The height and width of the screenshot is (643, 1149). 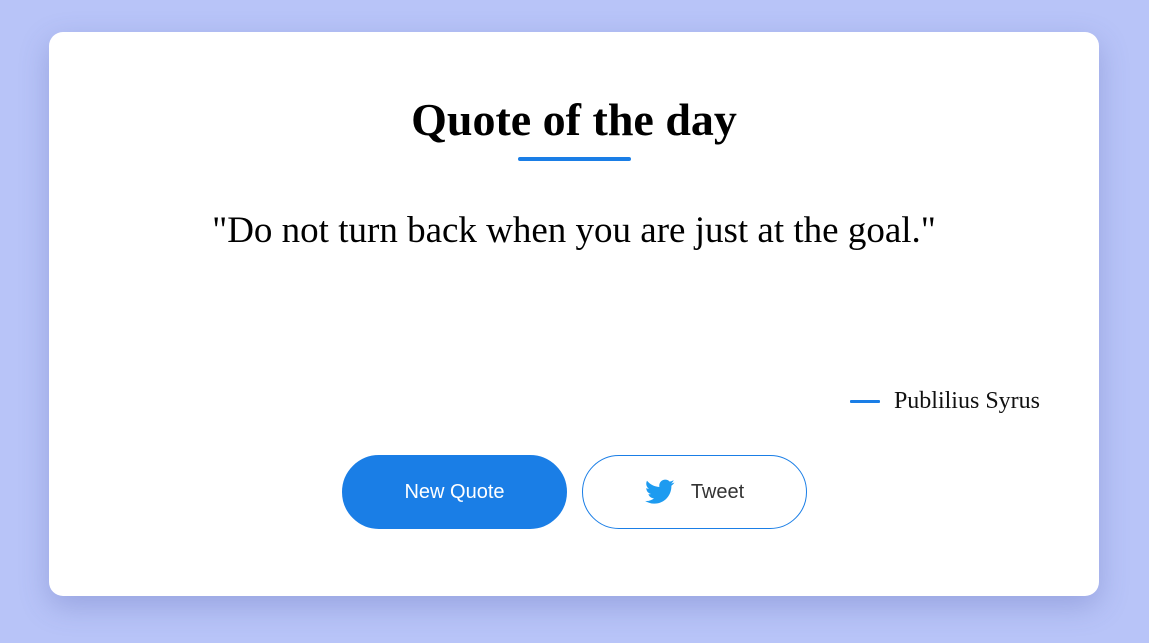 I want to click on new-quote-label: New Quote, so click(x=454, y=491).